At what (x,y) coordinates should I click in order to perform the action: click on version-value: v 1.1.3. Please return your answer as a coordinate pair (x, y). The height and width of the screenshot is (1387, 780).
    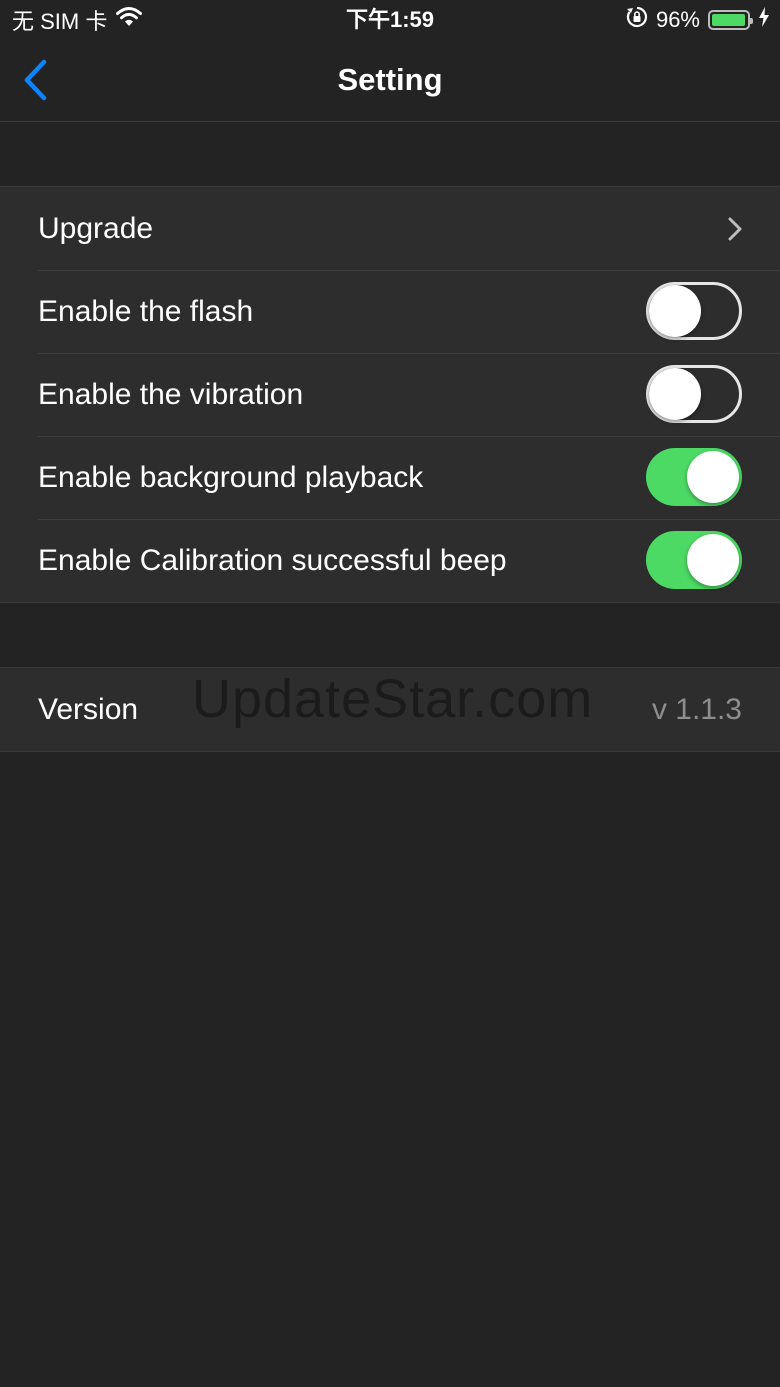
    Looking at the image, I should click on (696, 709).